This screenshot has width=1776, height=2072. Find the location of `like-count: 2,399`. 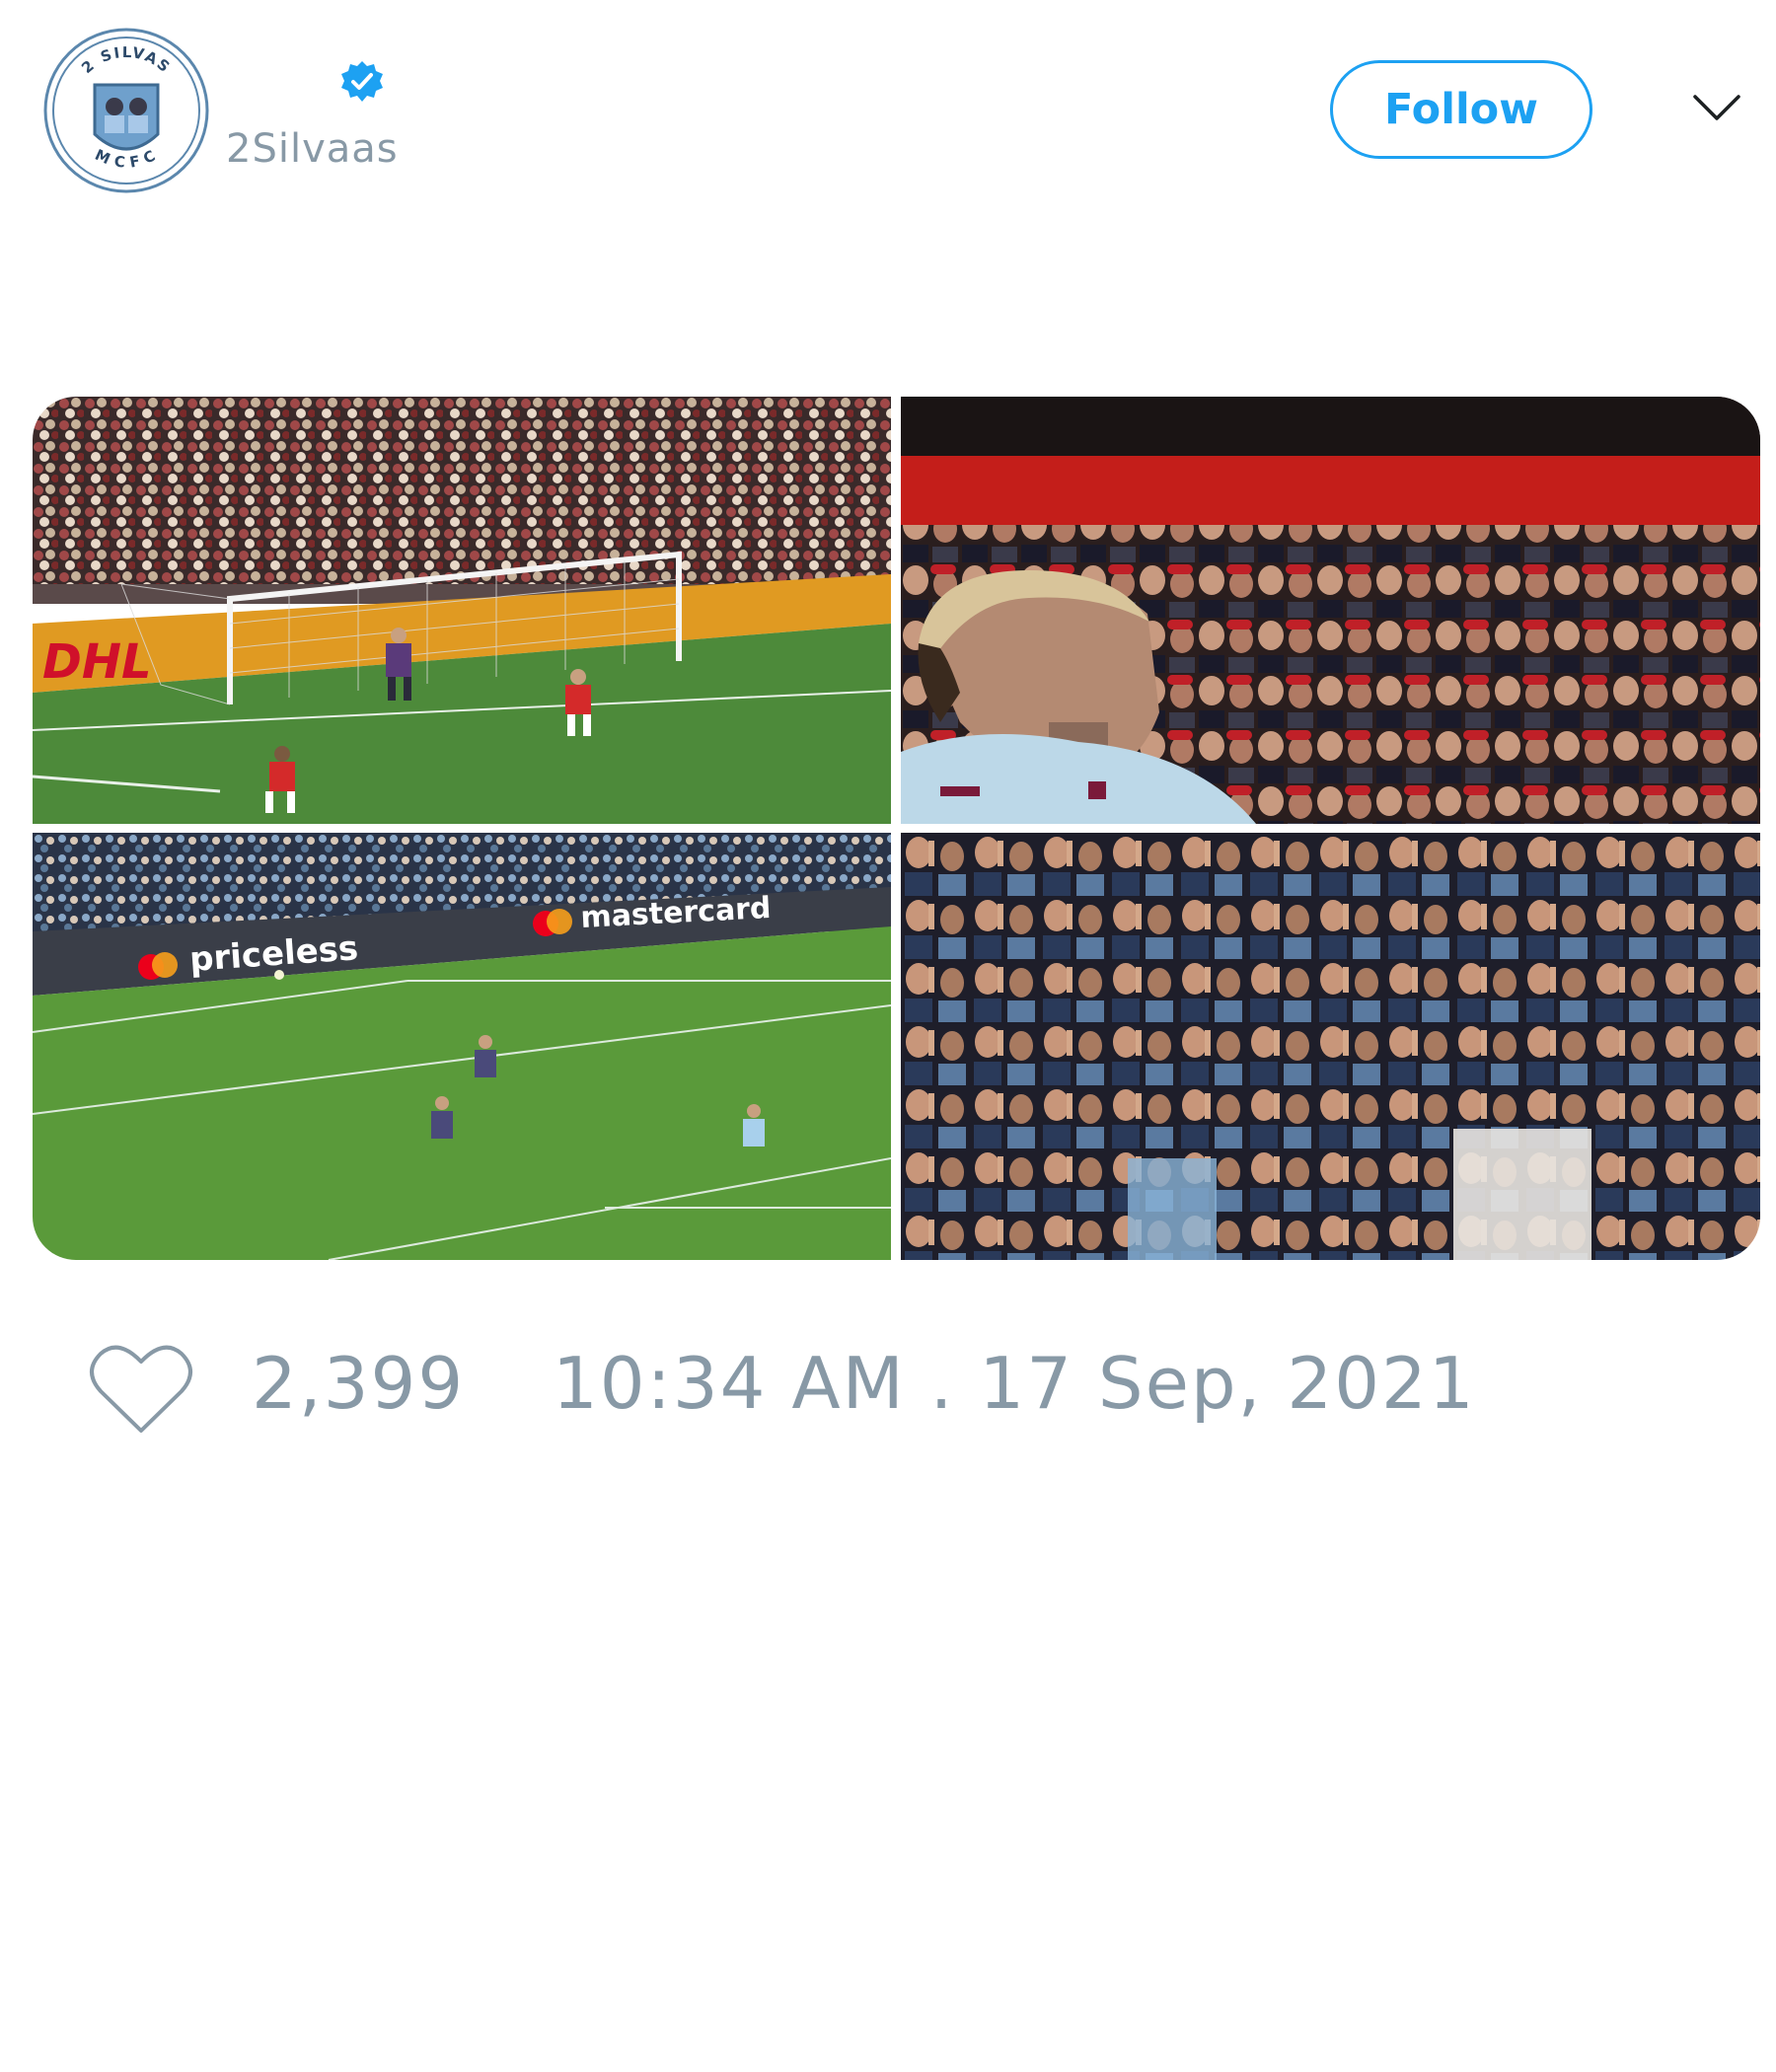

like-count: 2,399 is located at coordinates (359, 1384).